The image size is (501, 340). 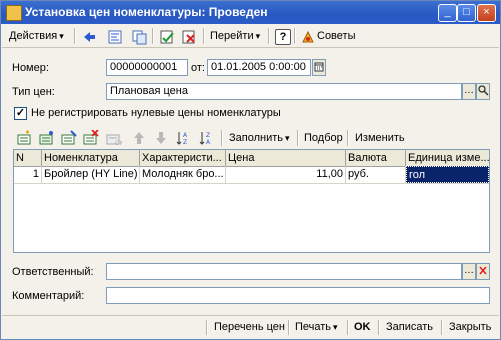 What do you see at coordinates (28, 174) in the screenshot?
I see `row-number: 1` at bounding box center [28, 174].